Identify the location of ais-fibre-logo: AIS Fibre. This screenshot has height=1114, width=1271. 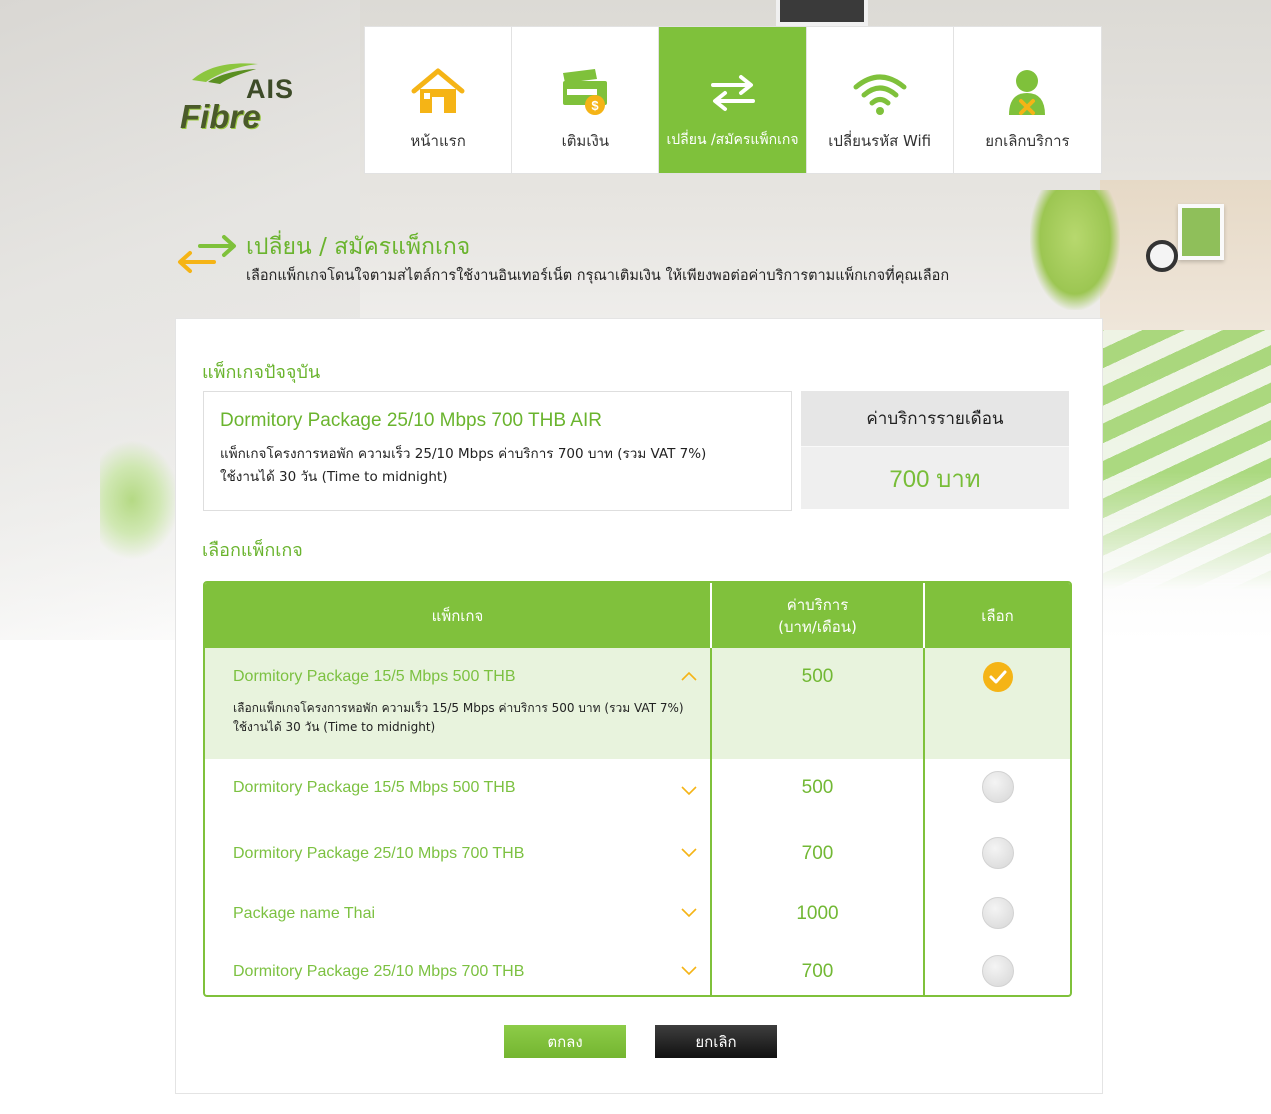
(241, 98).